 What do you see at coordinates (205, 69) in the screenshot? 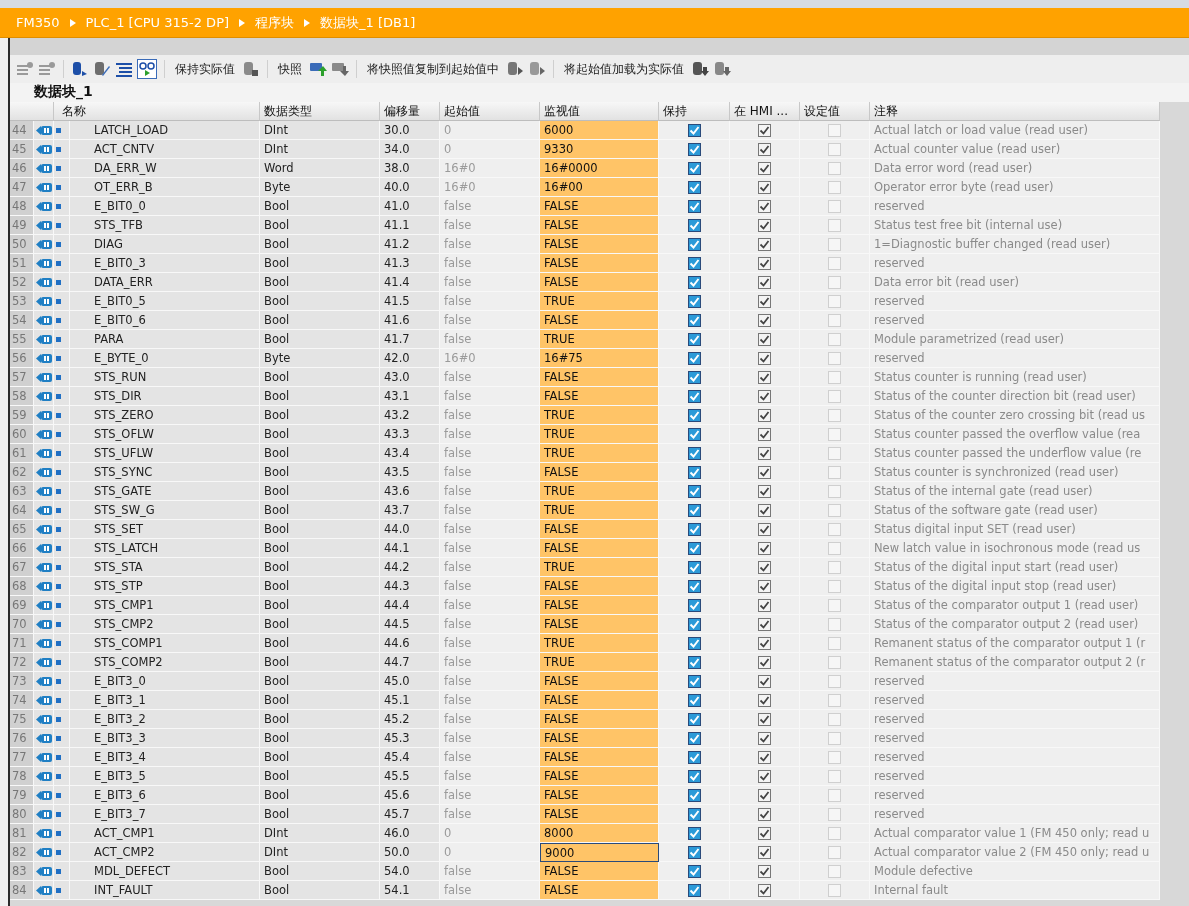
I see `toolbar-button: 保持实际值` at bounding box center [205, 69].